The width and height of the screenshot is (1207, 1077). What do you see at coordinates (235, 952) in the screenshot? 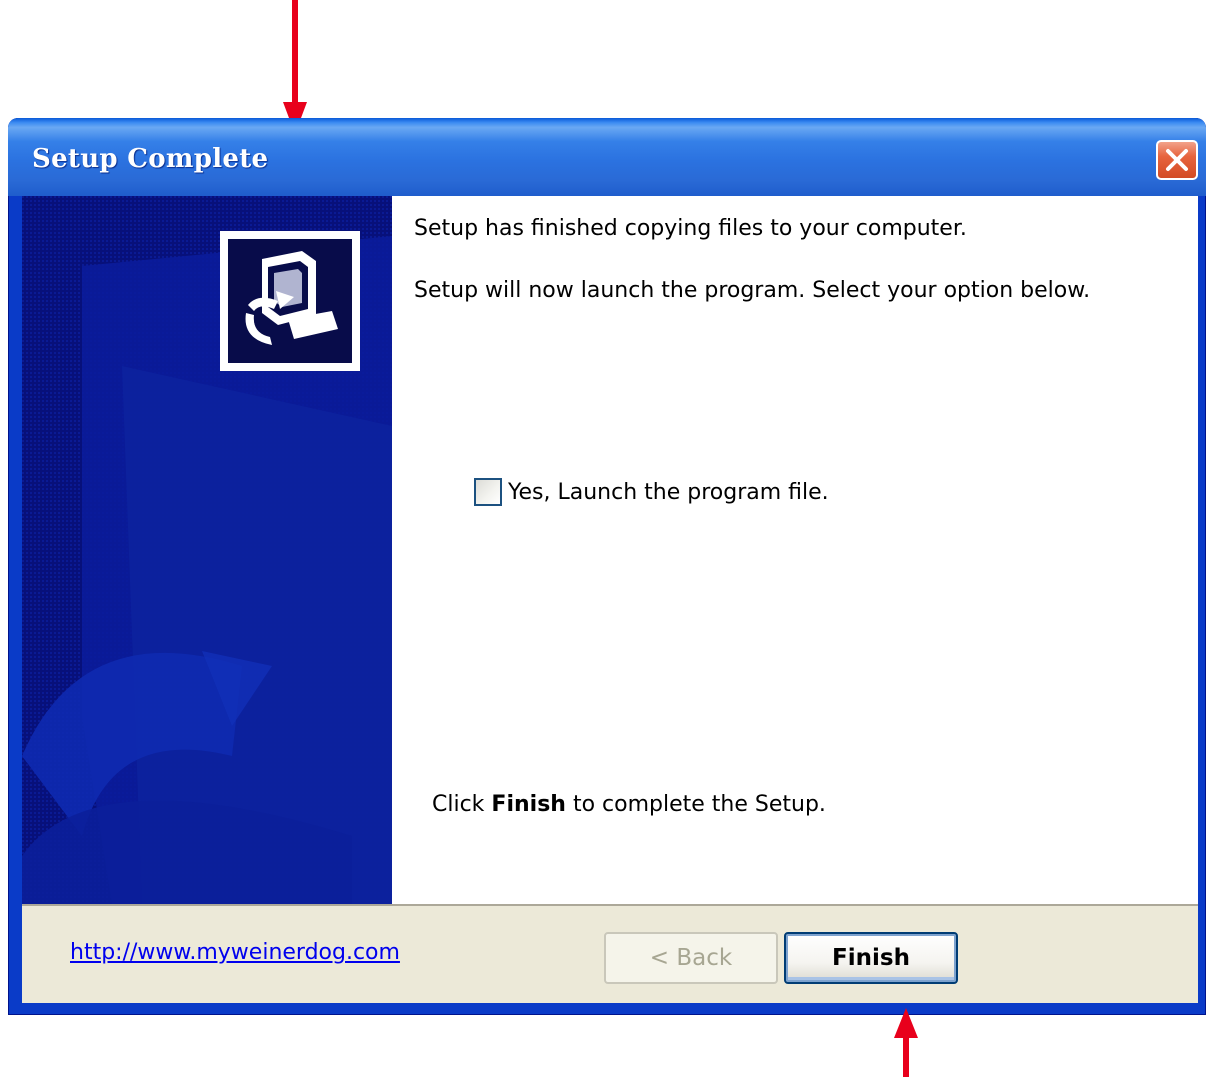
I see `website-link: http://www.myweinerdog.com` at bounding box center [235, 952].